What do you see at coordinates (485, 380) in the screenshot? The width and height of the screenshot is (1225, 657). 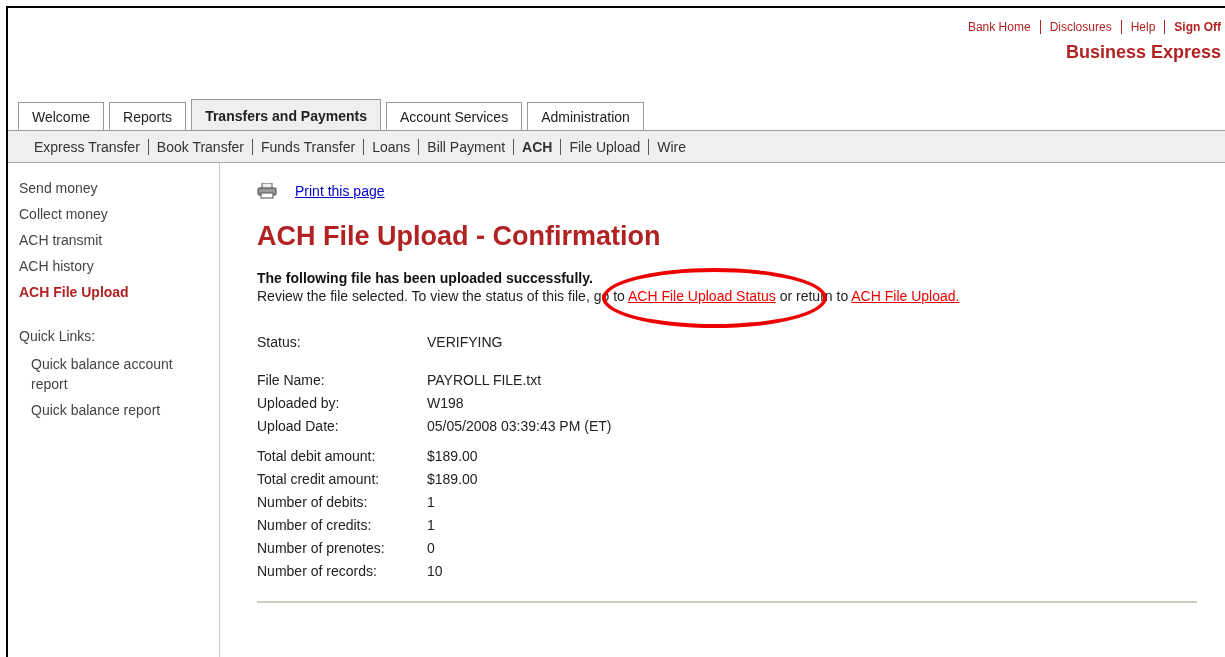 I see `detail-value: PAYROLL FILE.txt` at bounding box center [485, 380].